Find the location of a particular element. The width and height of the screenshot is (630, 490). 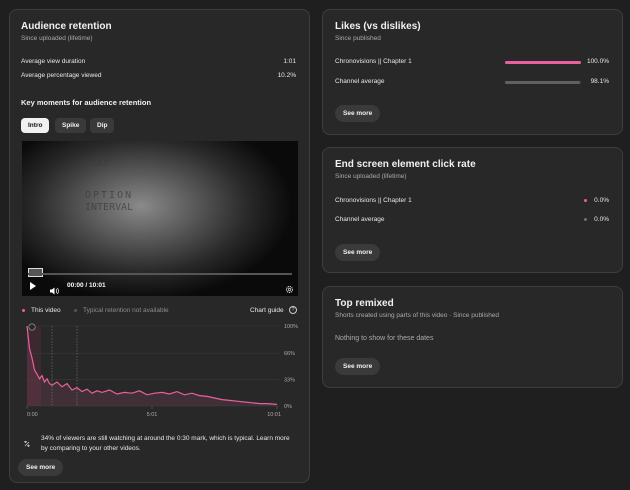

video-time: 00:00 / 10:01 is located at coordinates (86, 285).